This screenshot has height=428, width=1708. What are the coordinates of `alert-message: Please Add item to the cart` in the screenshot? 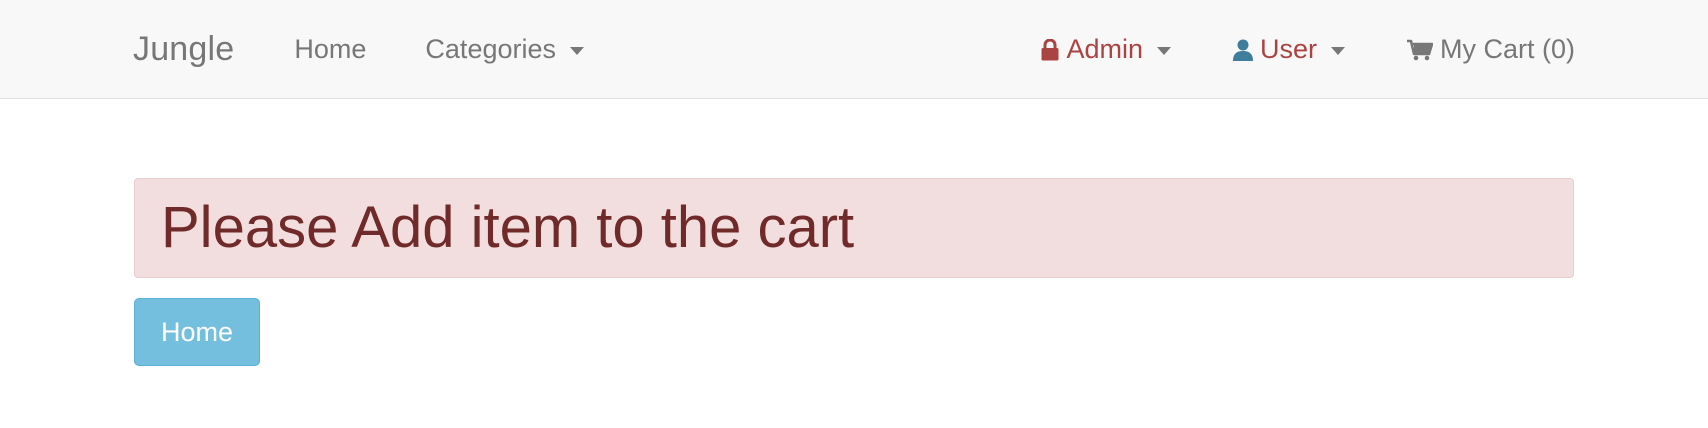 It's located at (508, 227).